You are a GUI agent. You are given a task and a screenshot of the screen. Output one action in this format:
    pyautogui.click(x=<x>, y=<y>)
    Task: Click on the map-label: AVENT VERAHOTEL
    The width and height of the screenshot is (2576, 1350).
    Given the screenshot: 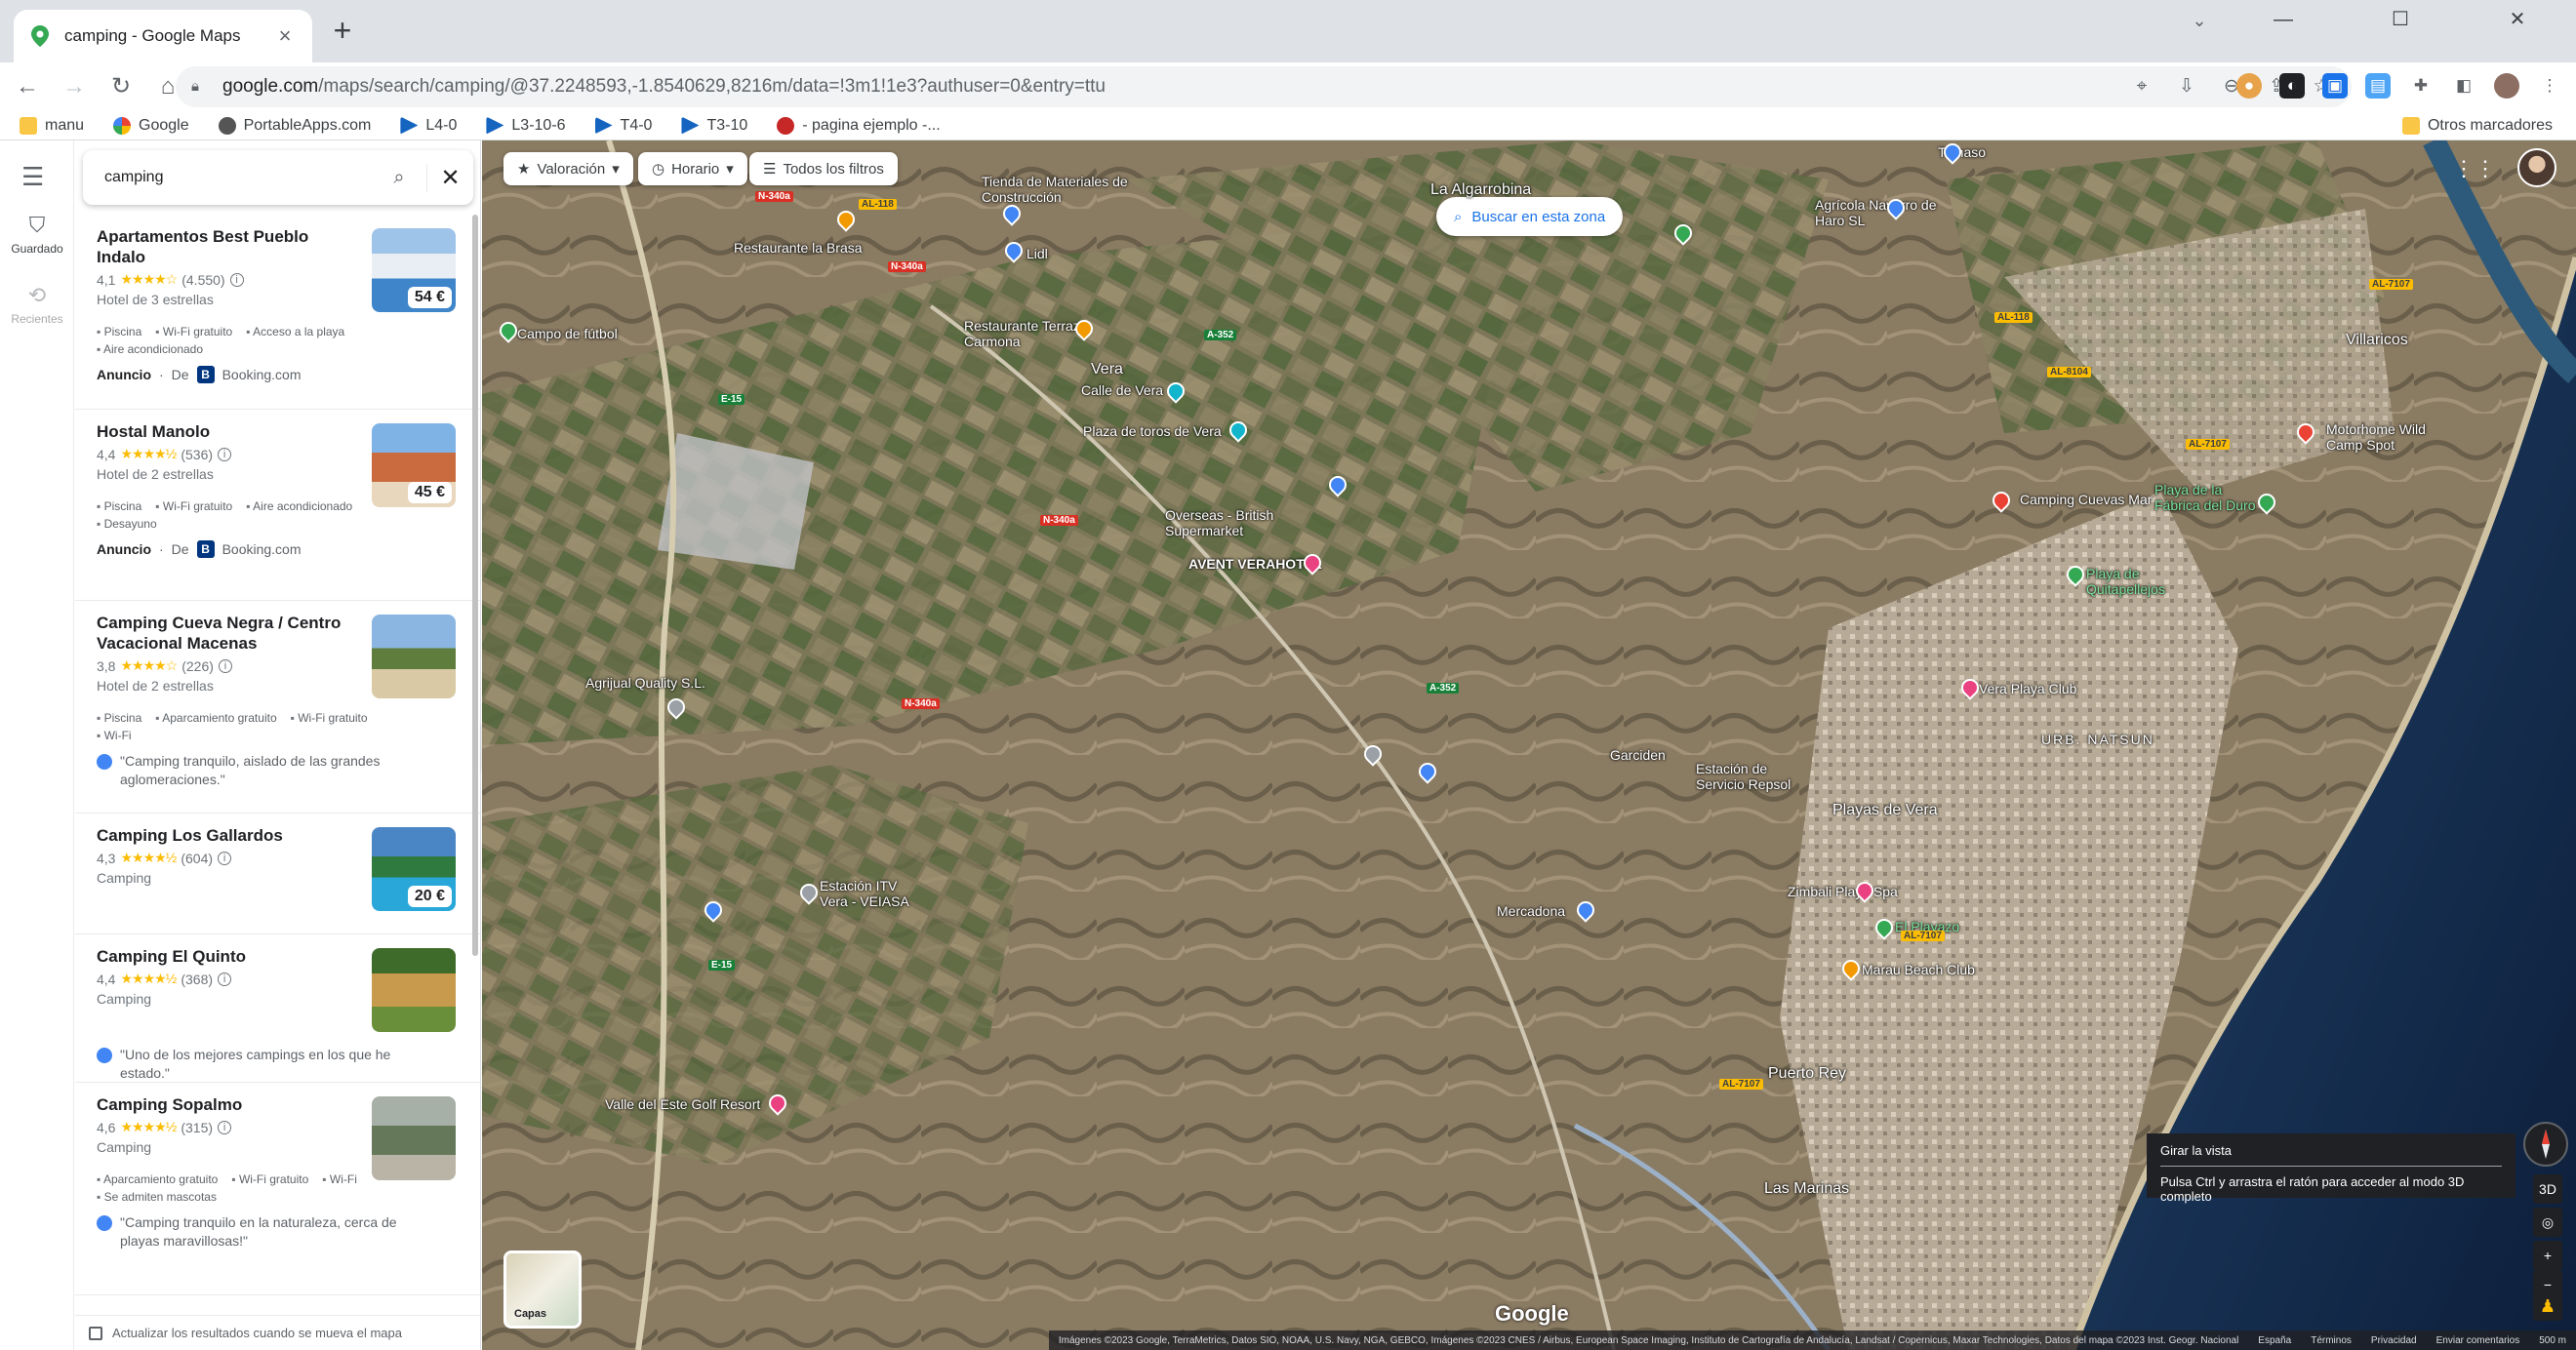 What is the action you would take?
    pyautogui.click(x=1255, y=564)
    